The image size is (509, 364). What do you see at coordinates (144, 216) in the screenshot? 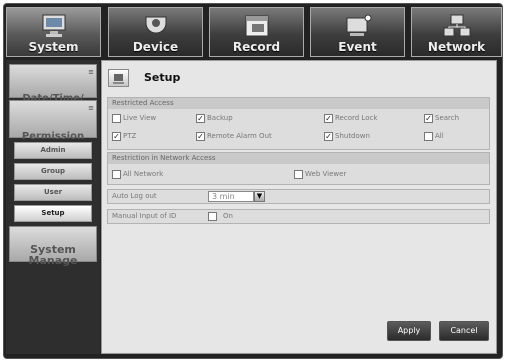
I see `manual-id-label: Manual Input of ID` at bounding box center [144, 216].